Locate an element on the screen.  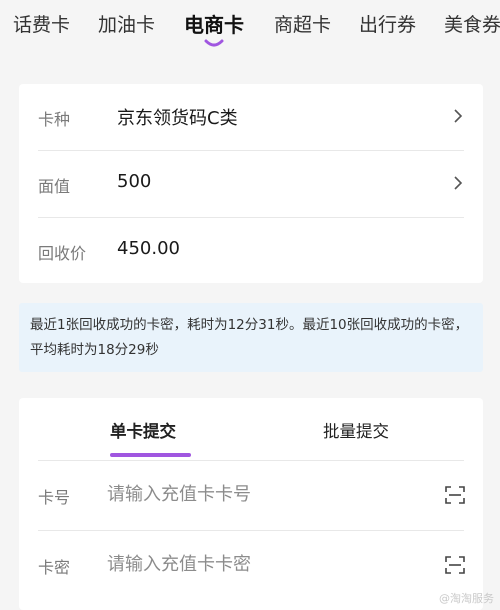
card-password-label: 卡密 is located at coordinates (54, 567).